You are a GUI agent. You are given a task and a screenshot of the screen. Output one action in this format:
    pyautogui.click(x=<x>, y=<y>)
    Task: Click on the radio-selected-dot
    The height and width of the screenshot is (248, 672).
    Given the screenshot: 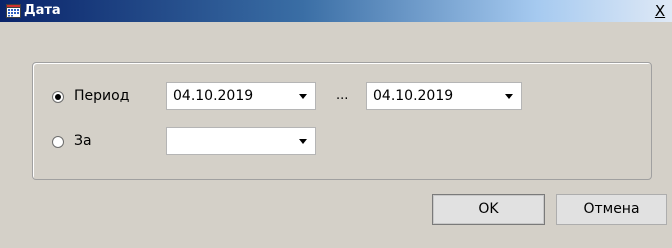 What is the action you would take?
    pyautogui.click(x=58, y=97)
    